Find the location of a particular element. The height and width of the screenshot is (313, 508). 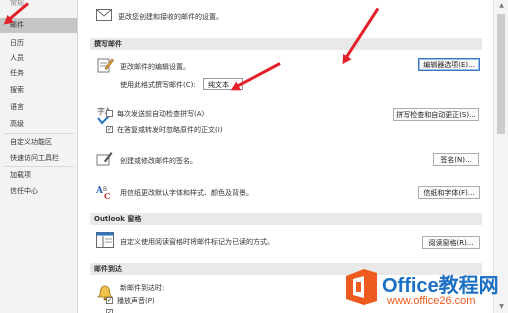

office26-watermark: Office教程网 www.office26.com is located at coordinates (420, 287).